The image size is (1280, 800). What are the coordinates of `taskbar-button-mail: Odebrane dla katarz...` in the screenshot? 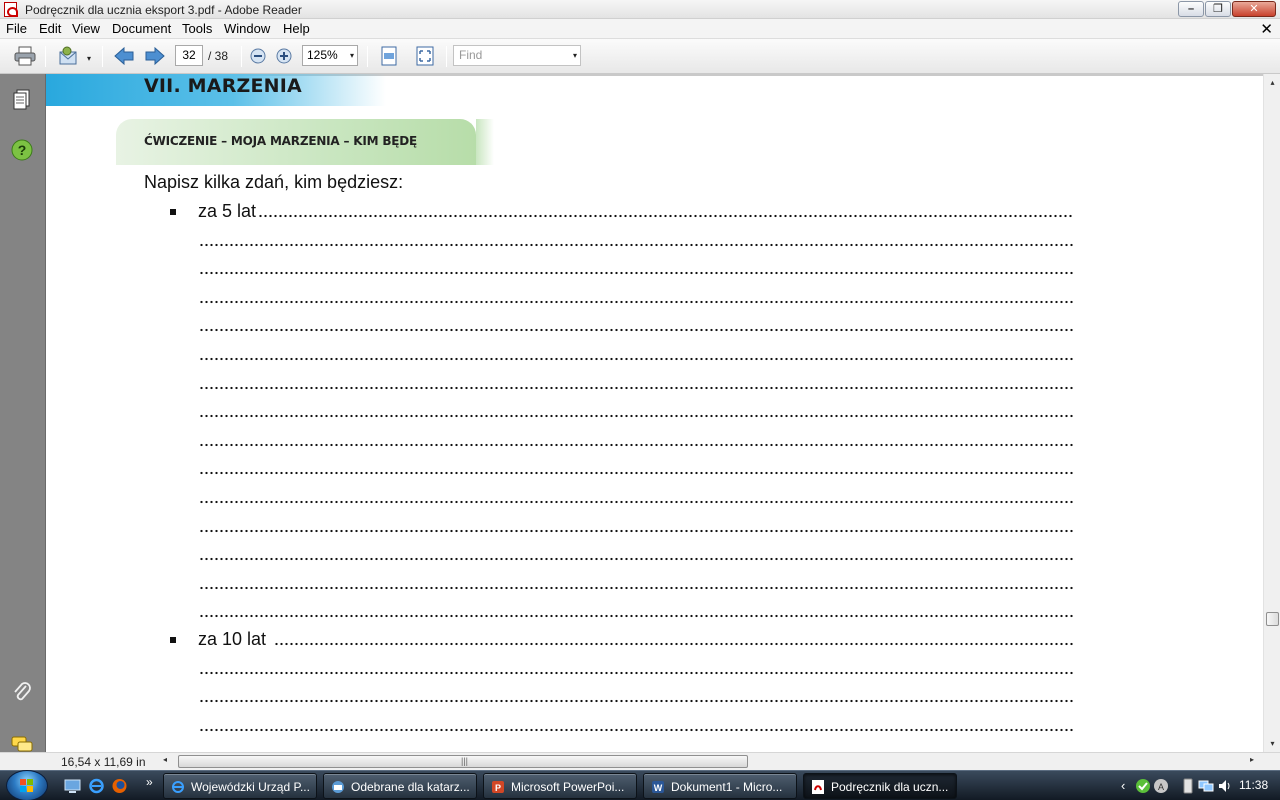 It's located at (400, 786).